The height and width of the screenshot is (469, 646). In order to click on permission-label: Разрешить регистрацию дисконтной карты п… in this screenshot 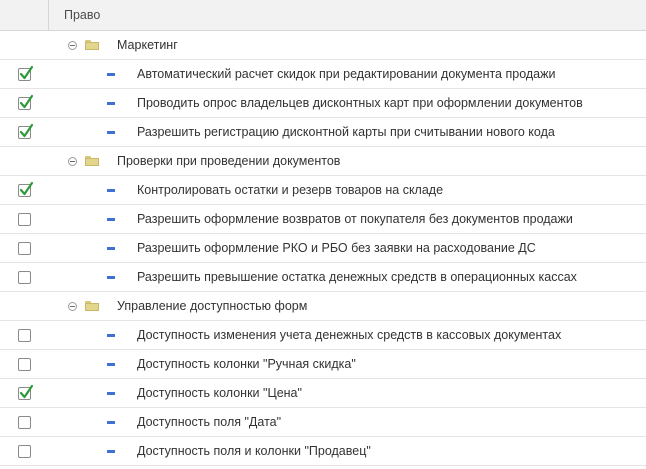, I will do `click(346, 132)`.